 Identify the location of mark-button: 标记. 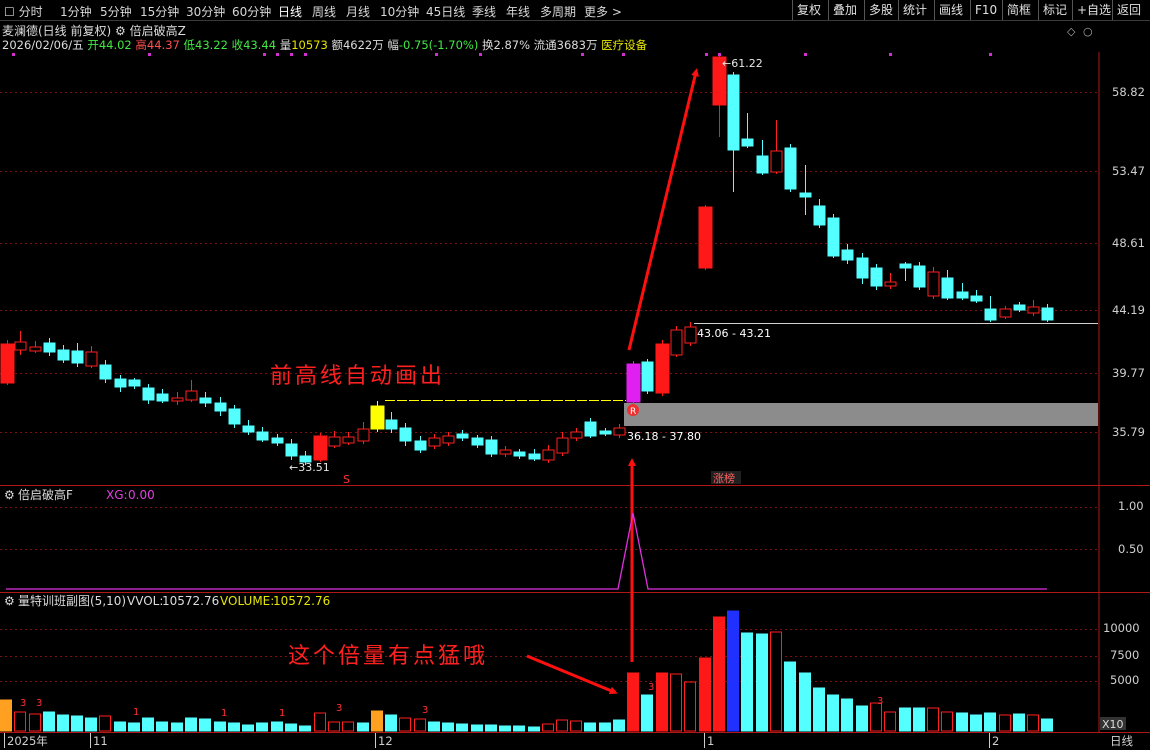
(1054, 10).